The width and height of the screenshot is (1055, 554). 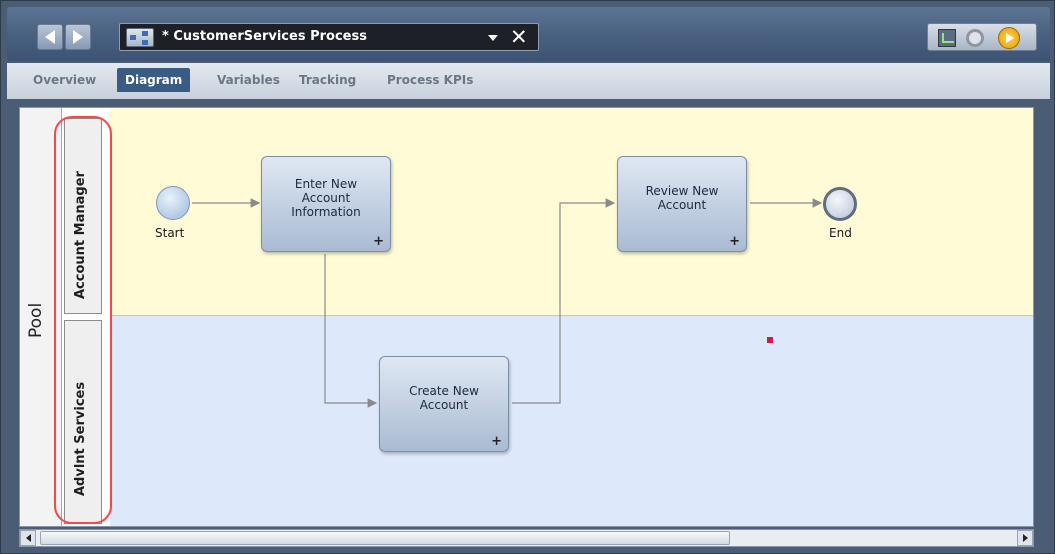 I want to click on horizontal-scrollbar, so click(x=526, y=538).